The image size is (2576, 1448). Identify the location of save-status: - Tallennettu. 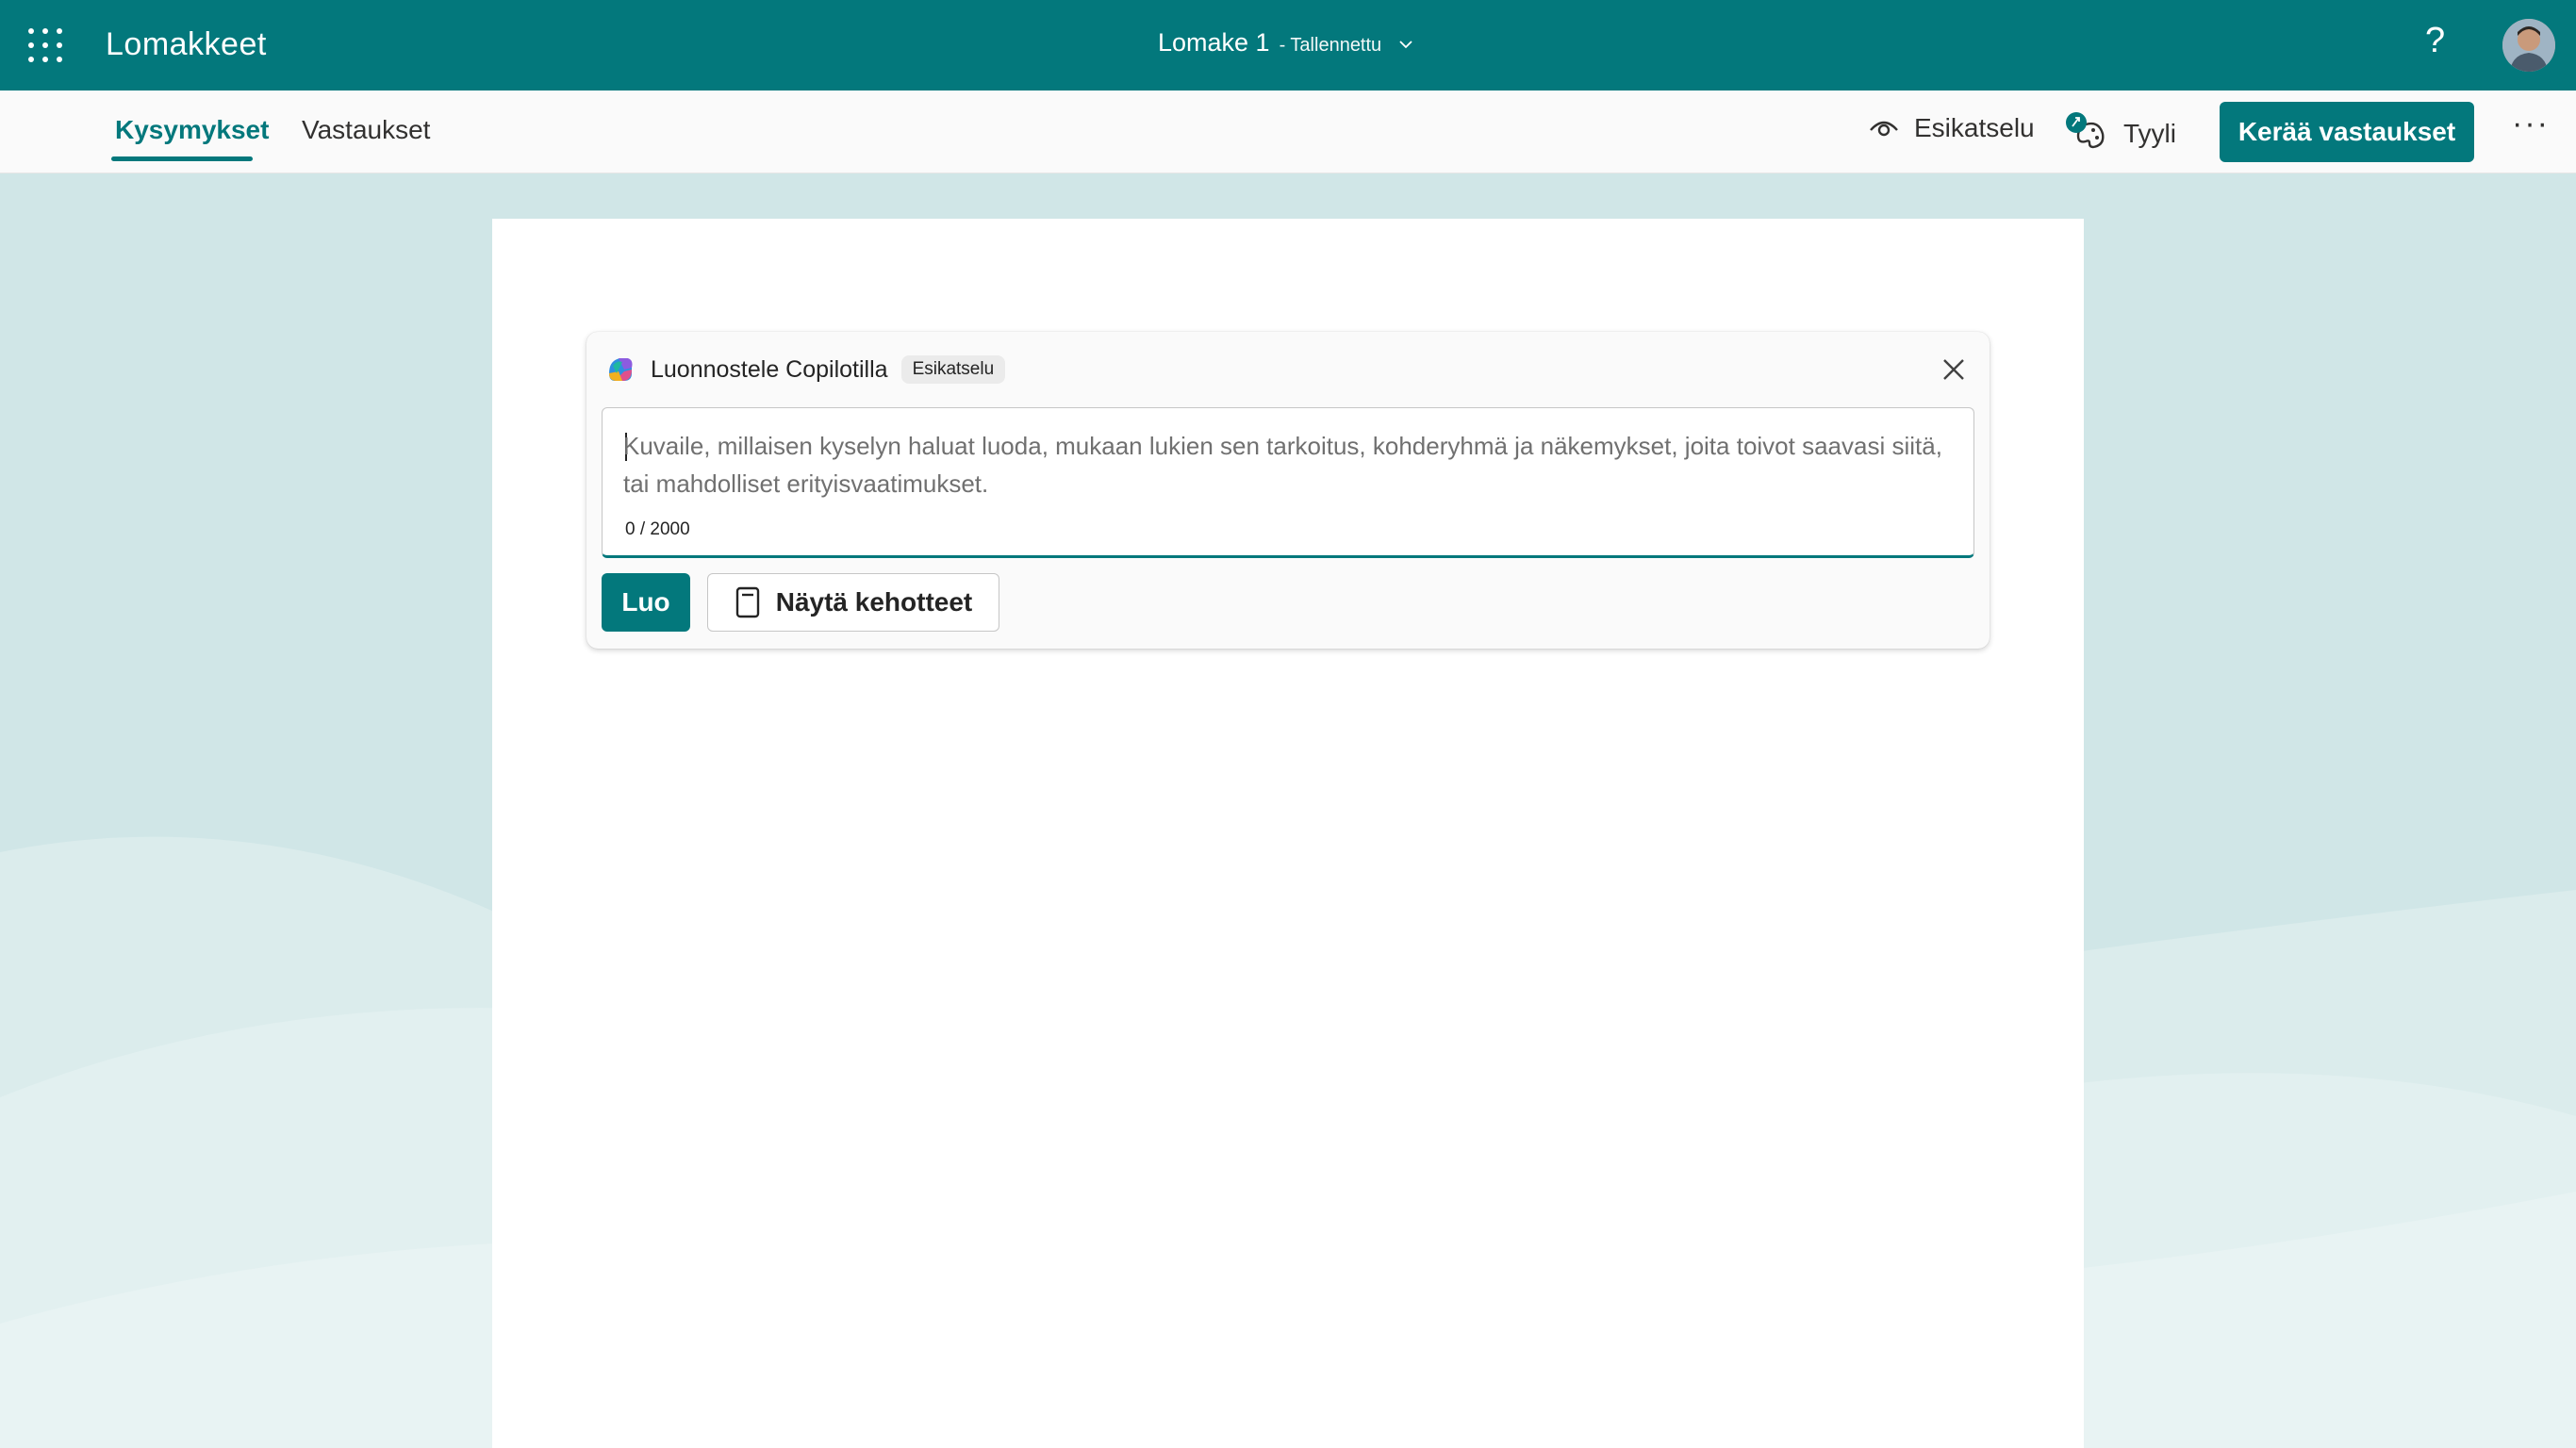
(1330, 45).